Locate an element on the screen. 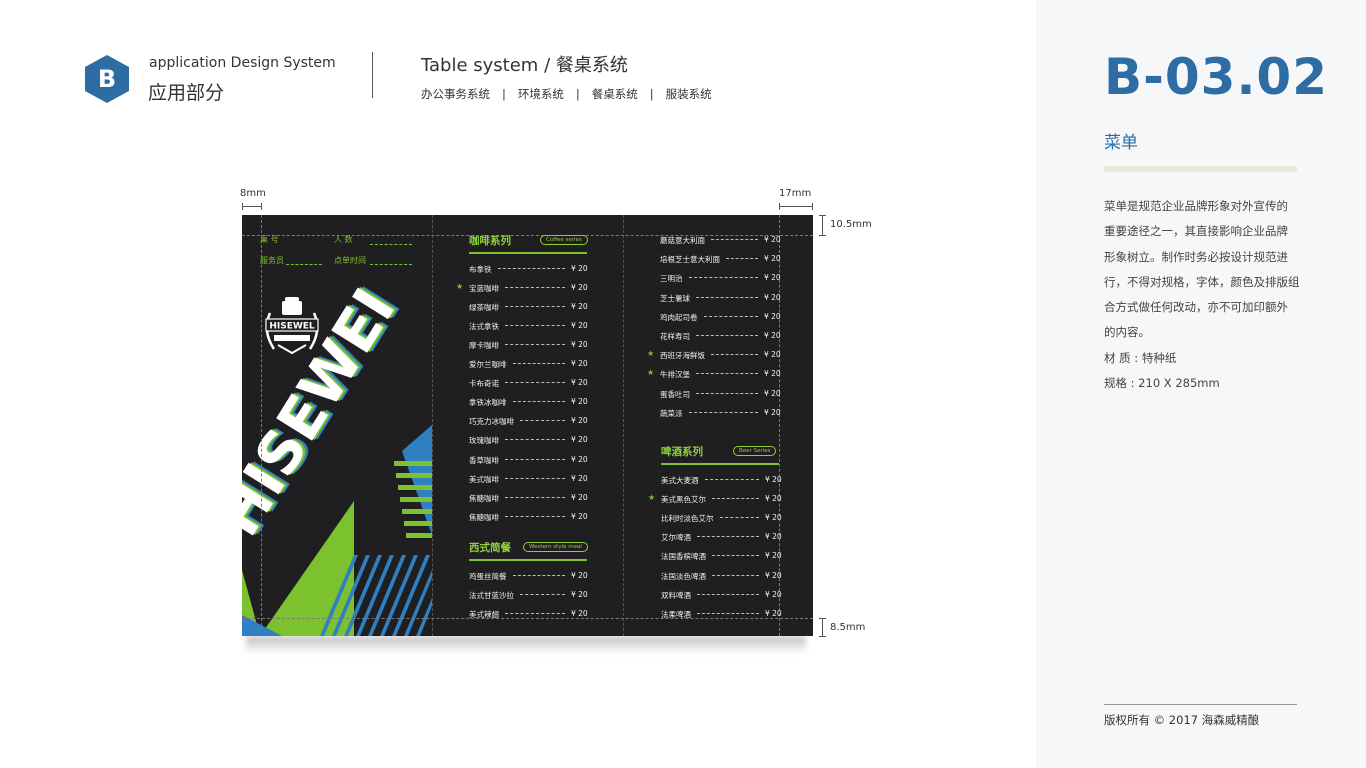 Image resolution: width=1366 pixels, height=768 pixels. menu-shadow is located at coordinates (526, 645).